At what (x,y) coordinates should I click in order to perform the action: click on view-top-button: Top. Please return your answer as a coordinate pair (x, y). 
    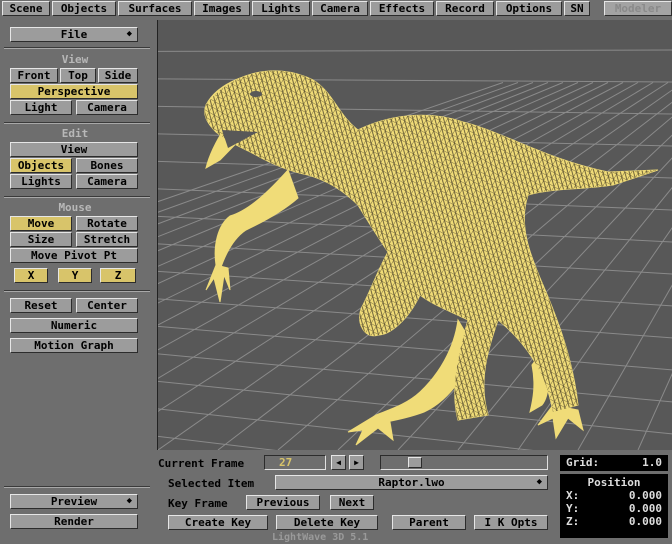
    Looking at the image, I should click on (78, 75).